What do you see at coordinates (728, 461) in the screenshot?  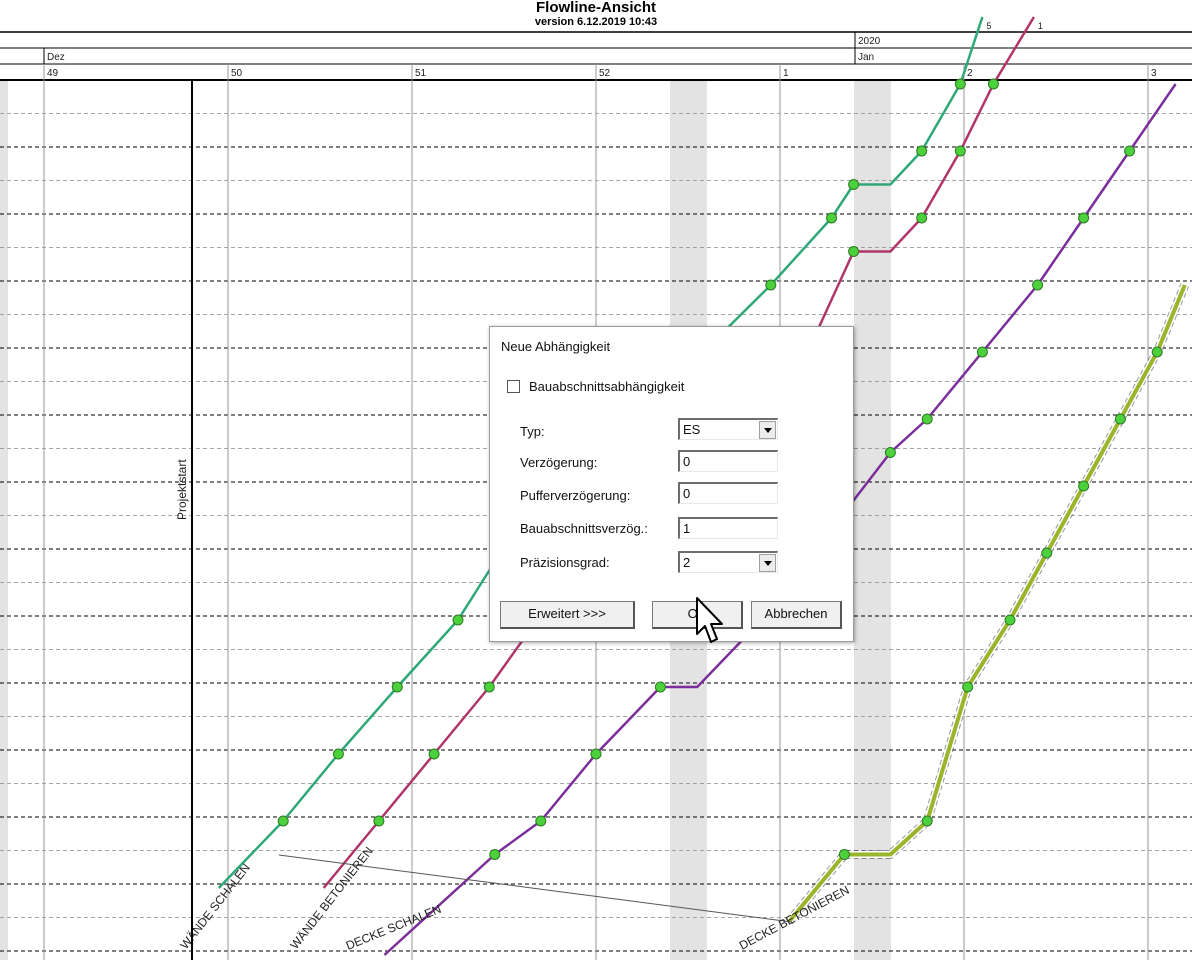 I see `verzoegerung-input: 0` at bounding box center [728, 461].